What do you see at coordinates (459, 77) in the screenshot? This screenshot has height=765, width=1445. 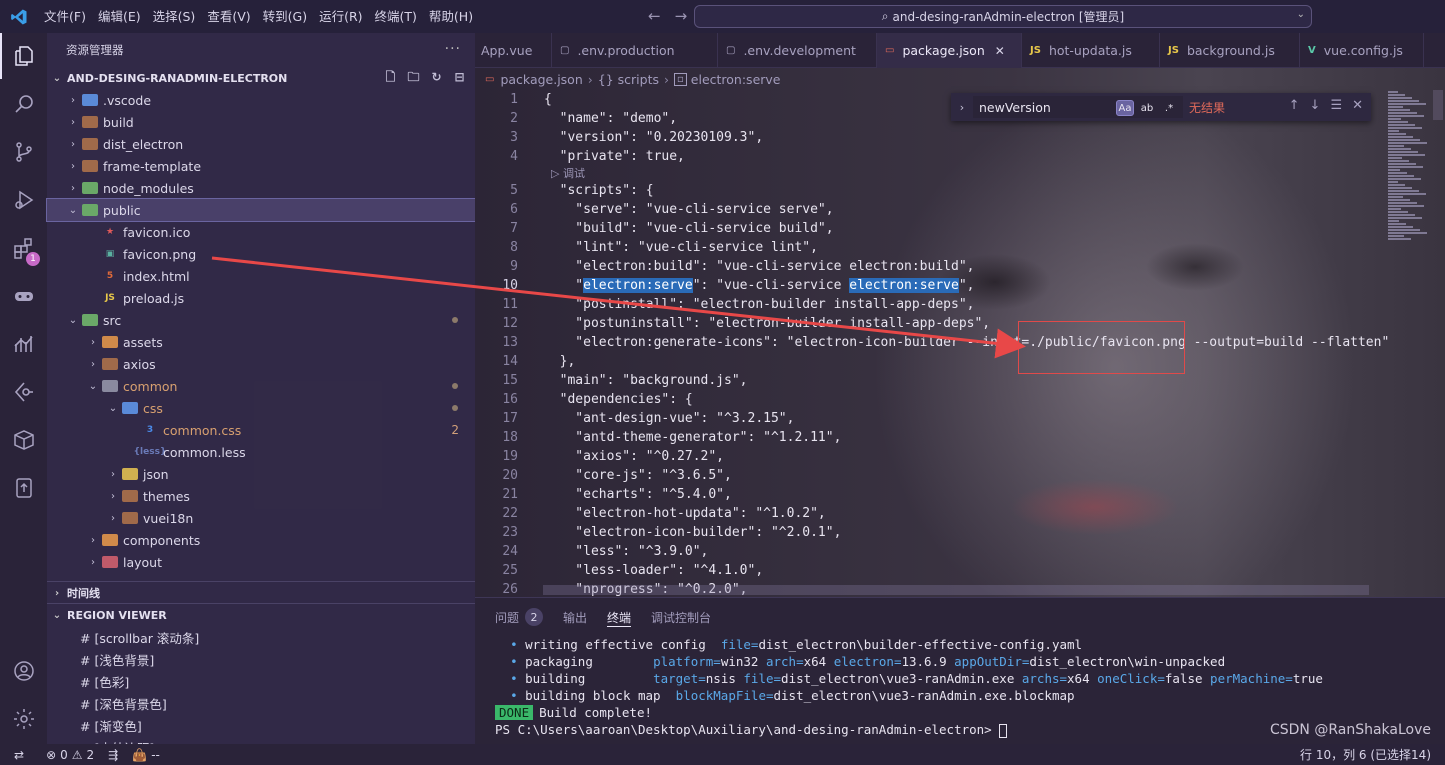 I see `collapse-all-icon: ⊟` at bounding box center [459, 77].